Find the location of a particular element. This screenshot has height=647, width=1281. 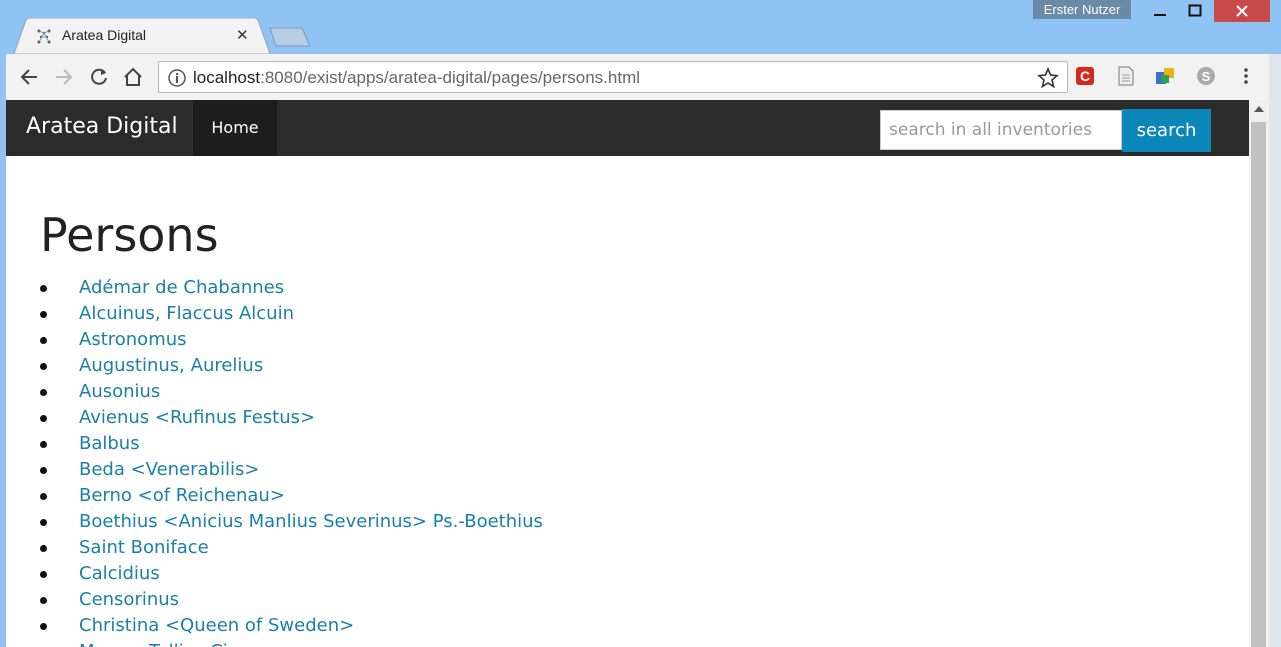

back-arrow-icon is located at coordinates (29, 77).